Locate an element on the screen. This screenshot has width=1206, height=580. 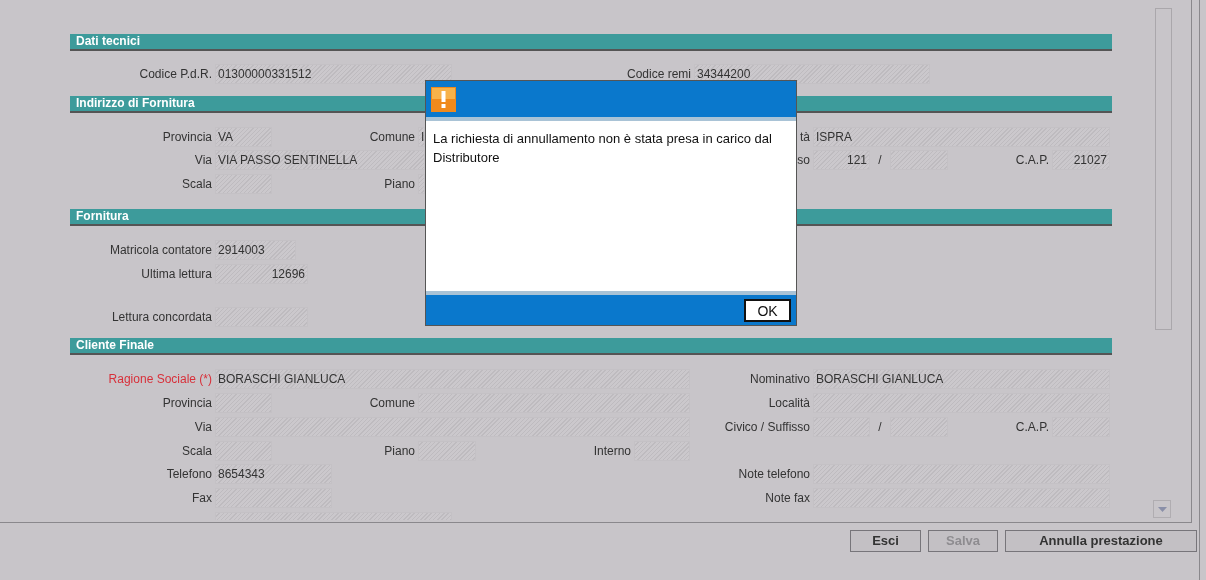
field-label: Lettura concordata is located at coordinates (161, 317).